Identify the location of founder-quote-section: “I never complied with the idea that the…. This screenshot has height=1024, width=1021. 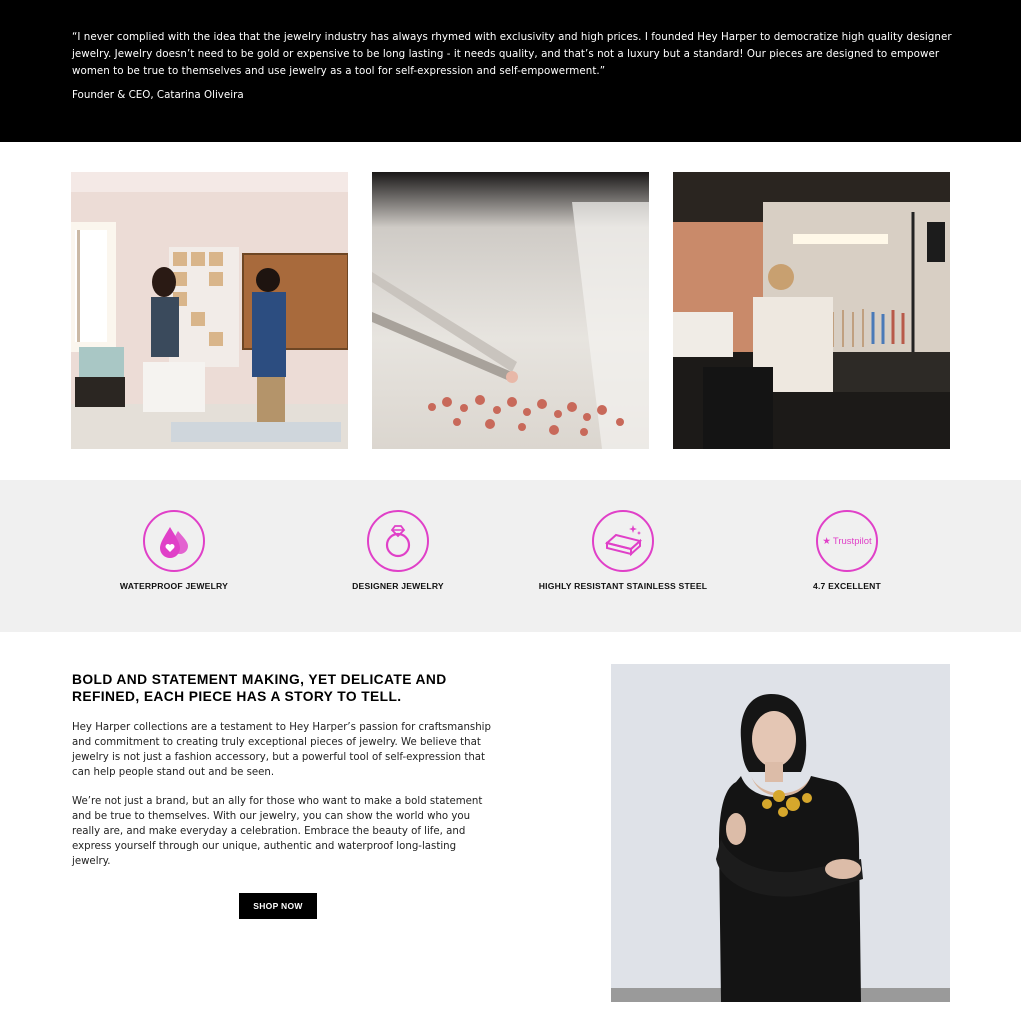
(510, 71).